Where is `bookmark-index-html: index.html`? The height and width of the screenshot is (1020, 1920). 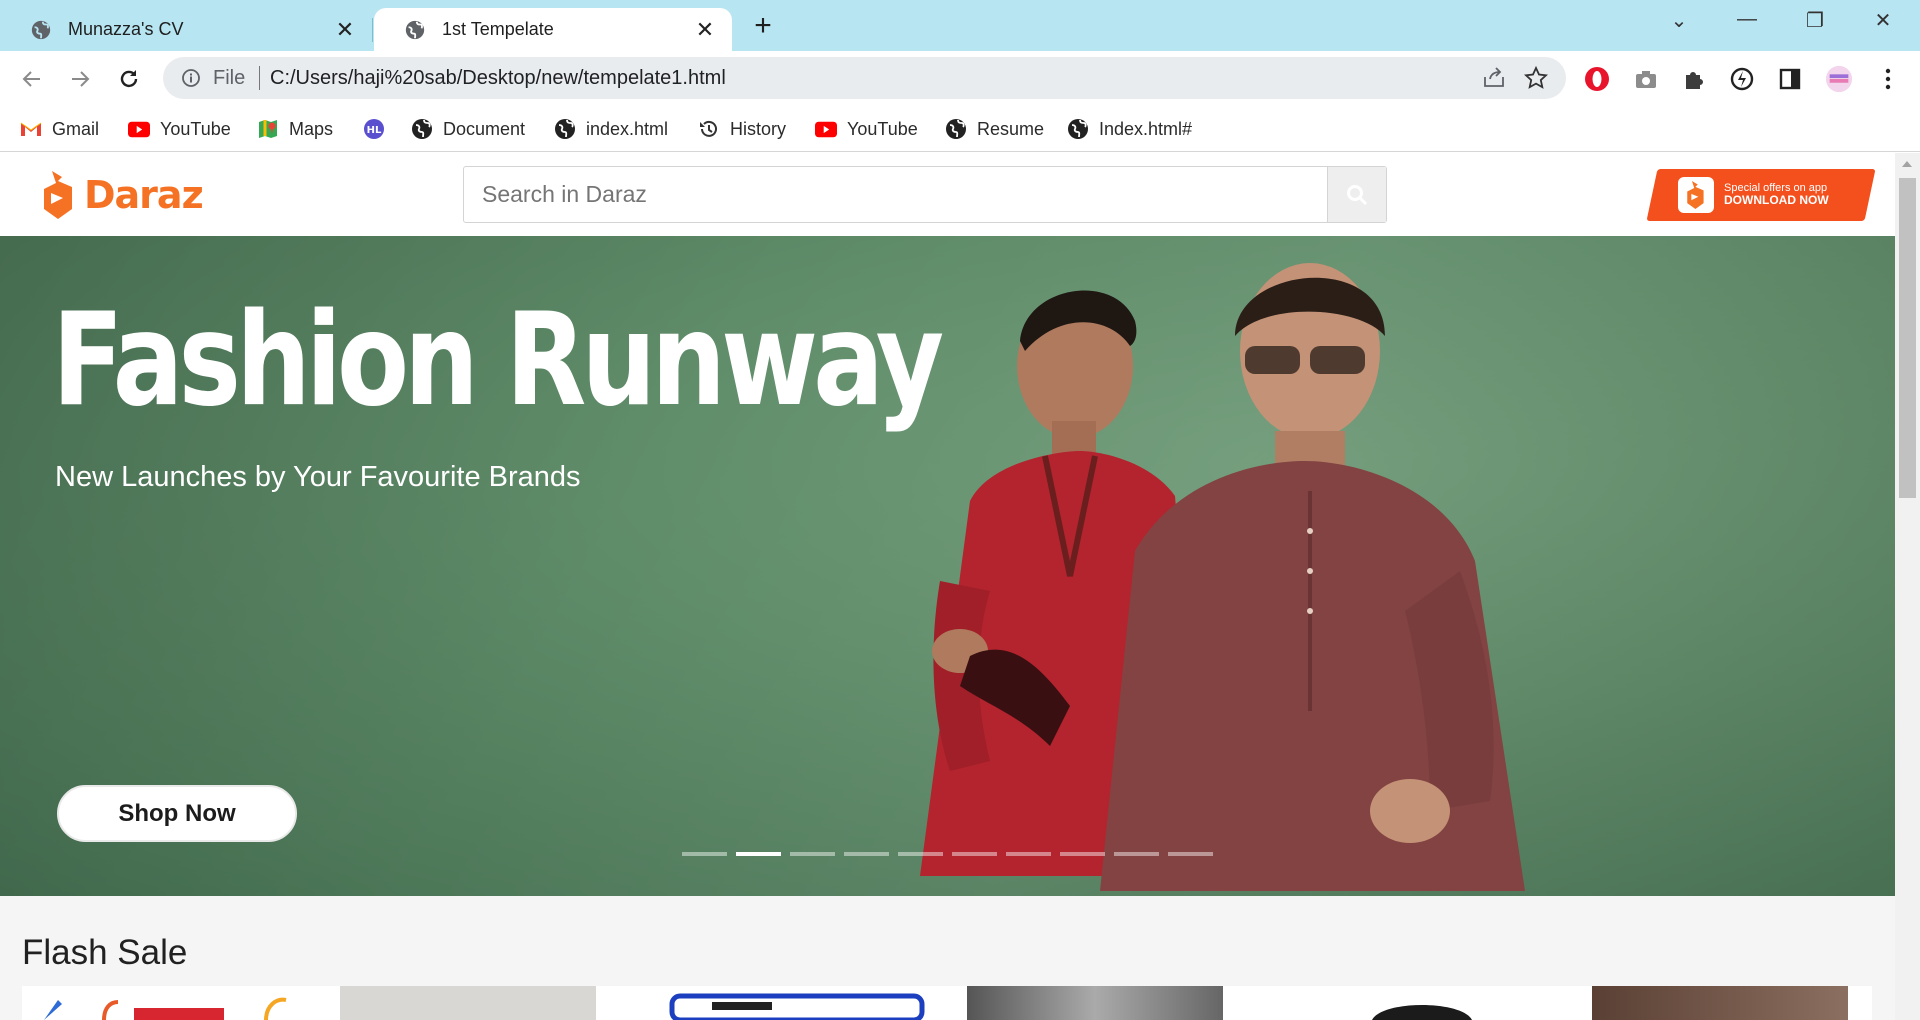
bookmark-index-html: index.html is located at coordinates (611, 129).